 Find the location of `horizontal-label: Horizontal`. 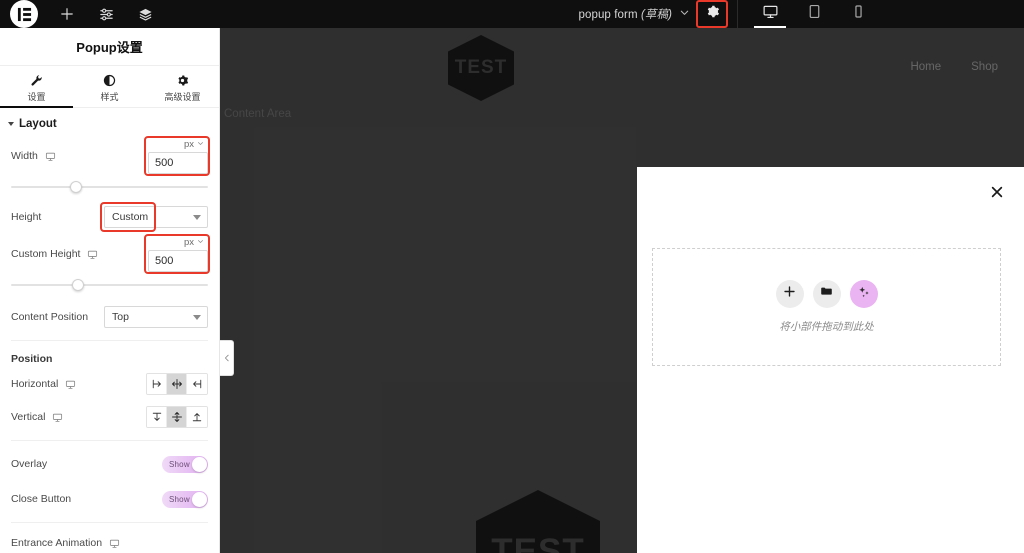

horizontal-label: Horizontal is located at coordinates (35, 384).